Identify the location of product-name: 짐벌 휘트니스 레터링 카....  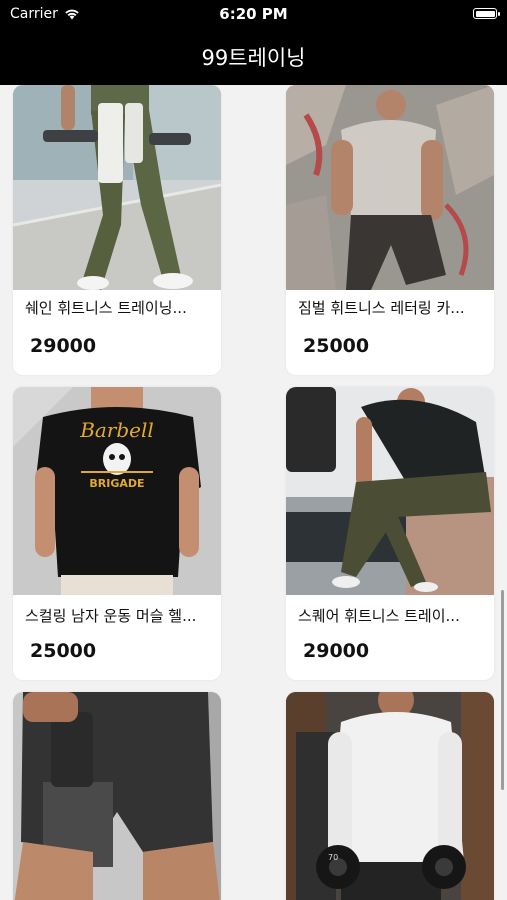
(381, 308).